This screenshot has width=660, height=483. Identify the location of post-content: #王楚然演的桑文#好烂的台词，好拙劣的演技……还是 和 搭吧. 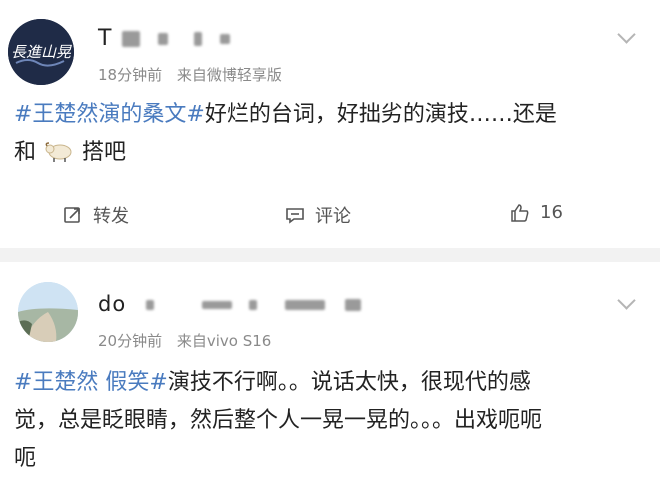
(285, 134).